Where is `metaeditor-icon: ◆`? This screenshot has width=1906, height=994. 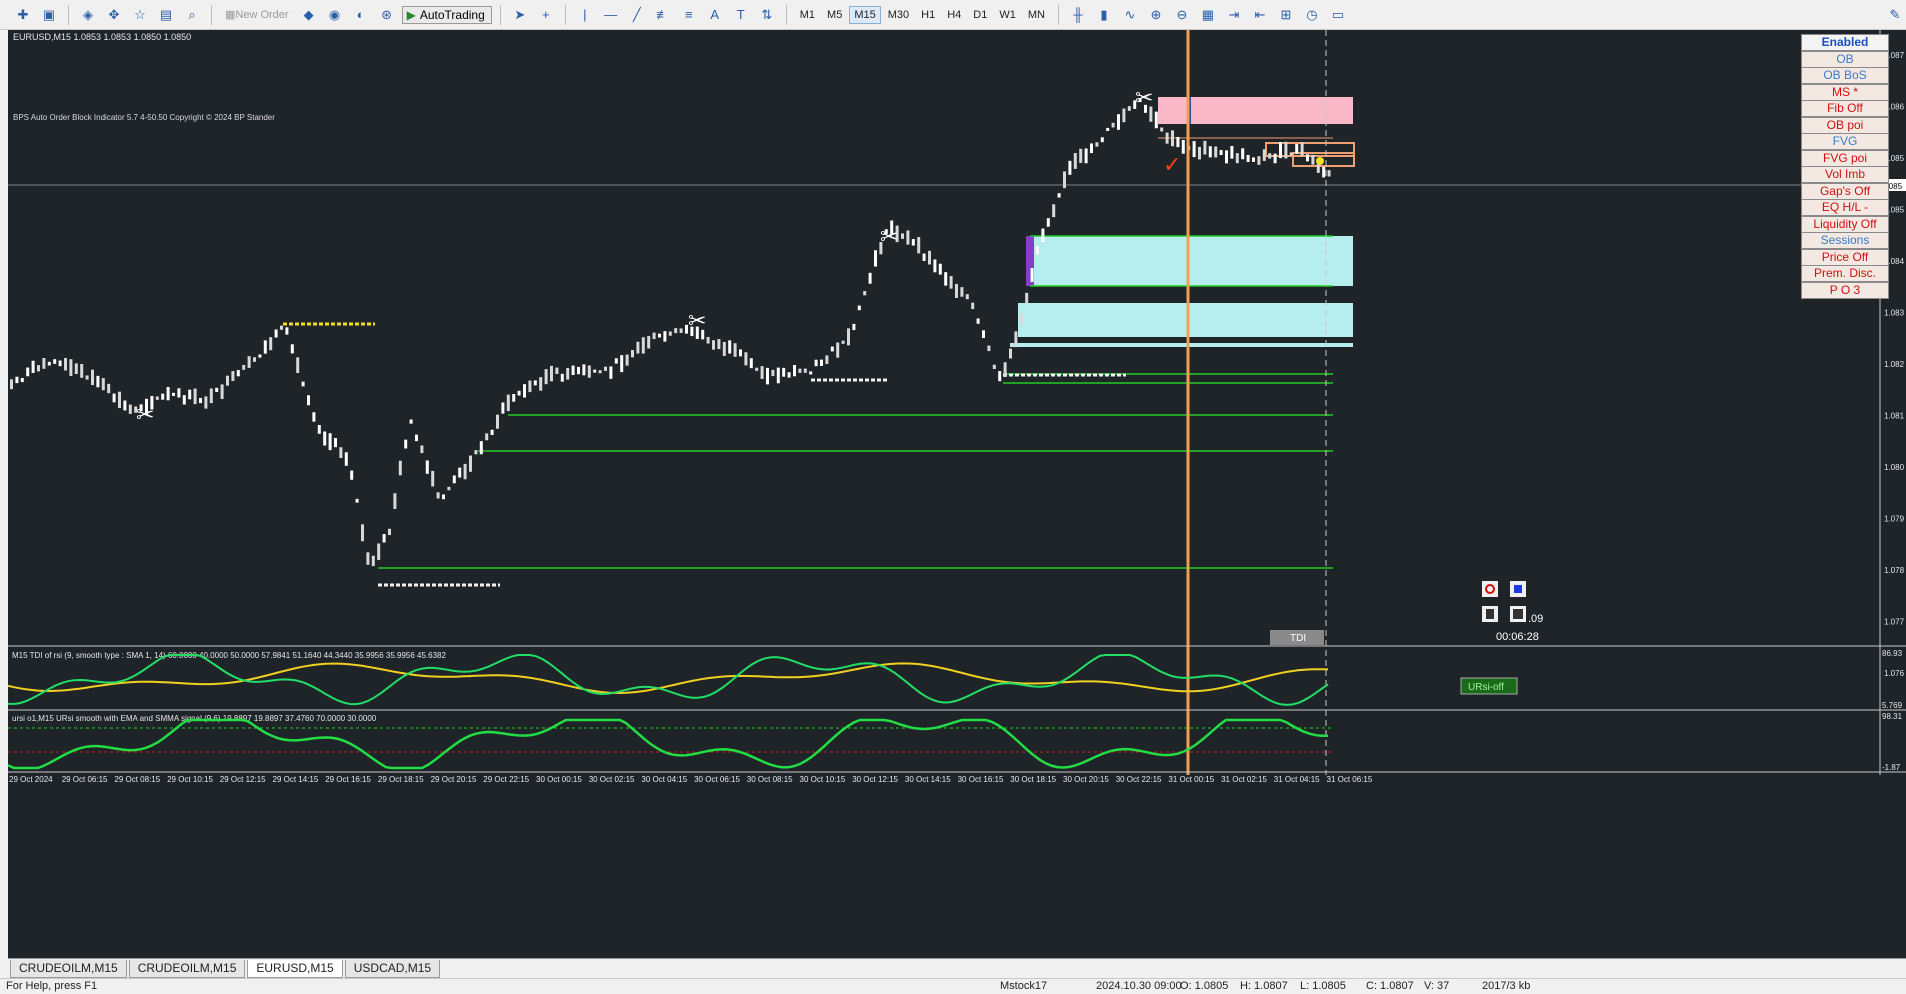 metaeditor-icon: ◆ is located at coordinates (309, 15).